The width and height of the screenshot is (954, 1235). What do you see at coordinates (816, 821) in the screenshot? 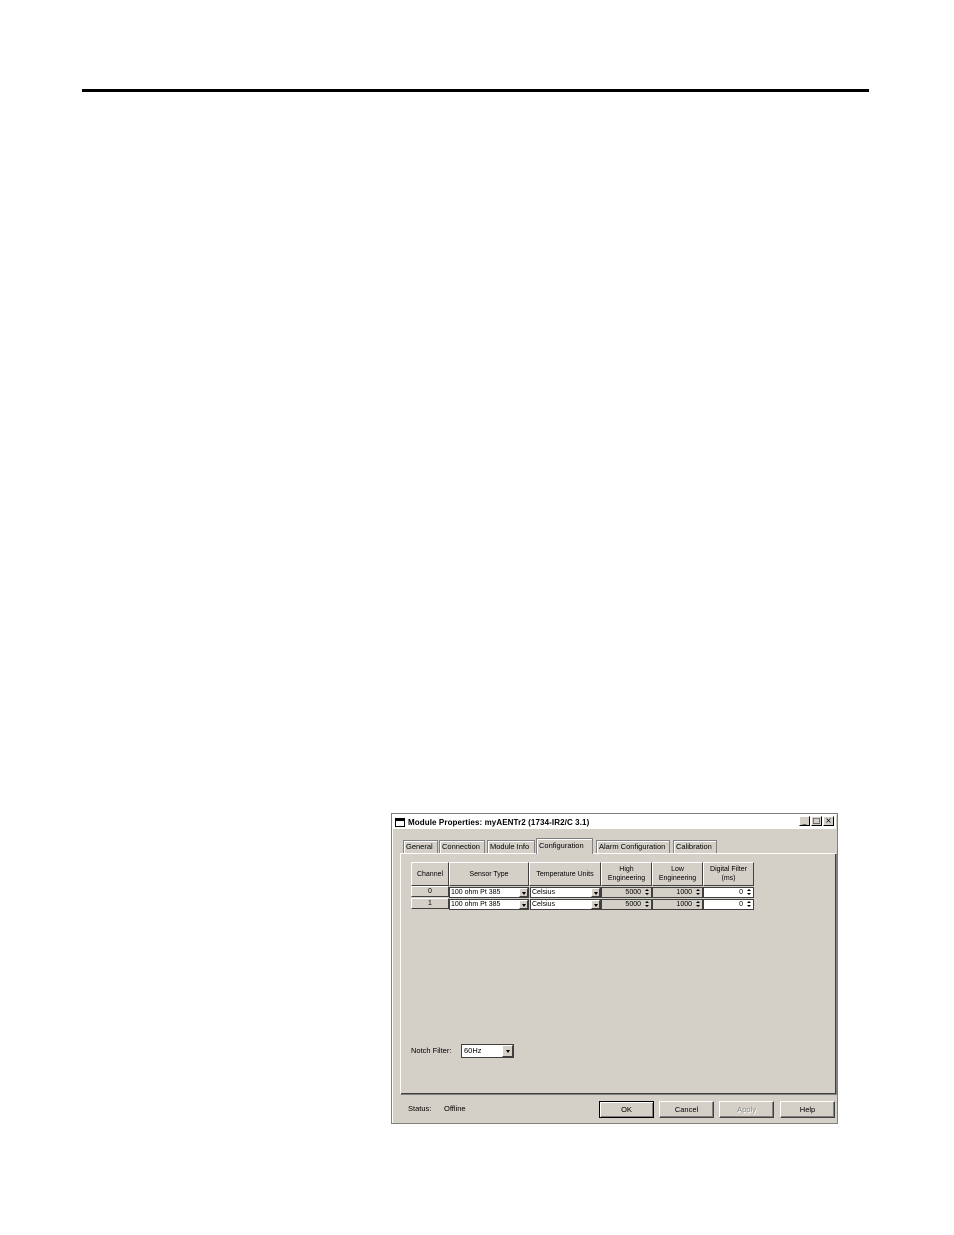
I see `maximize-button: □` at bounding box center [816, 821].